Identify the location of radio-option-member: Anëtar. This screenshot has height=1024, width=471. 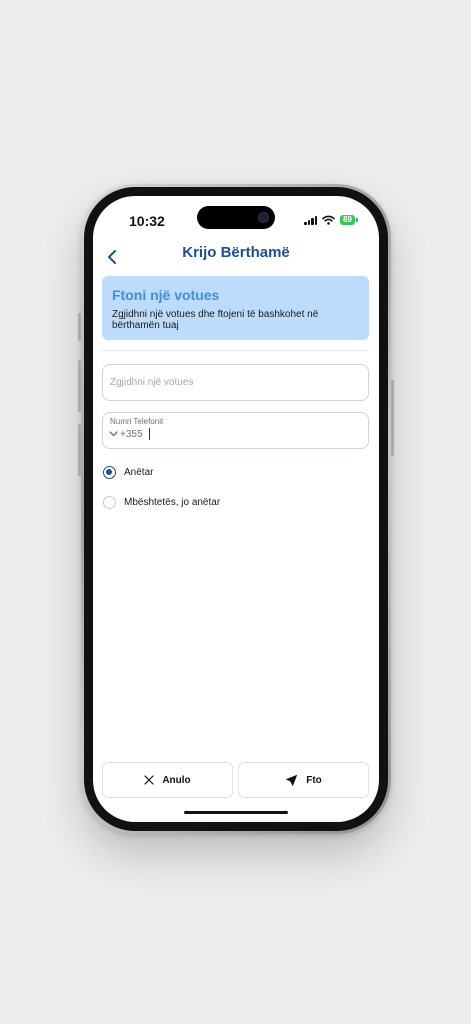
(128, 472).